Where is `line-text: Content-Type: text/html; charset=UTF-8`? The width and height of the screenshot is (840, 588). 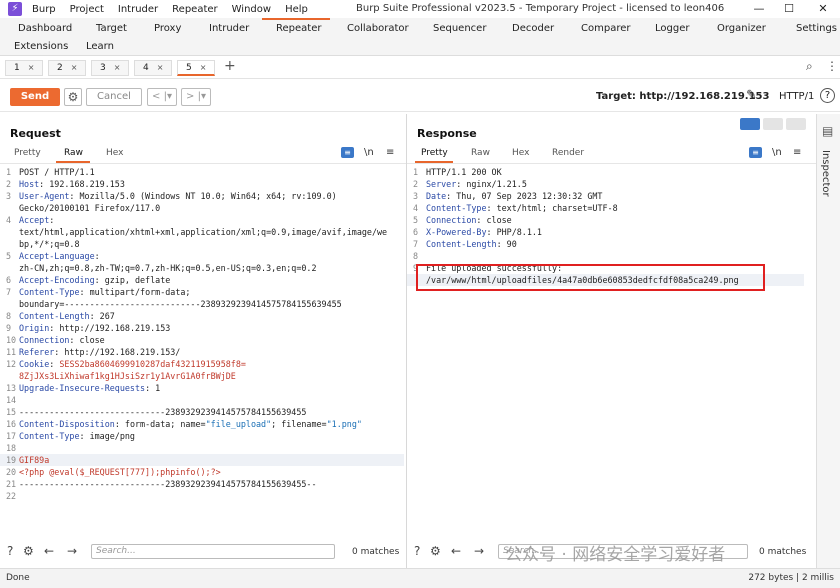
line-text: Content-Type: text/html; charset=UTF-8 is located at coordinates (522, 208).